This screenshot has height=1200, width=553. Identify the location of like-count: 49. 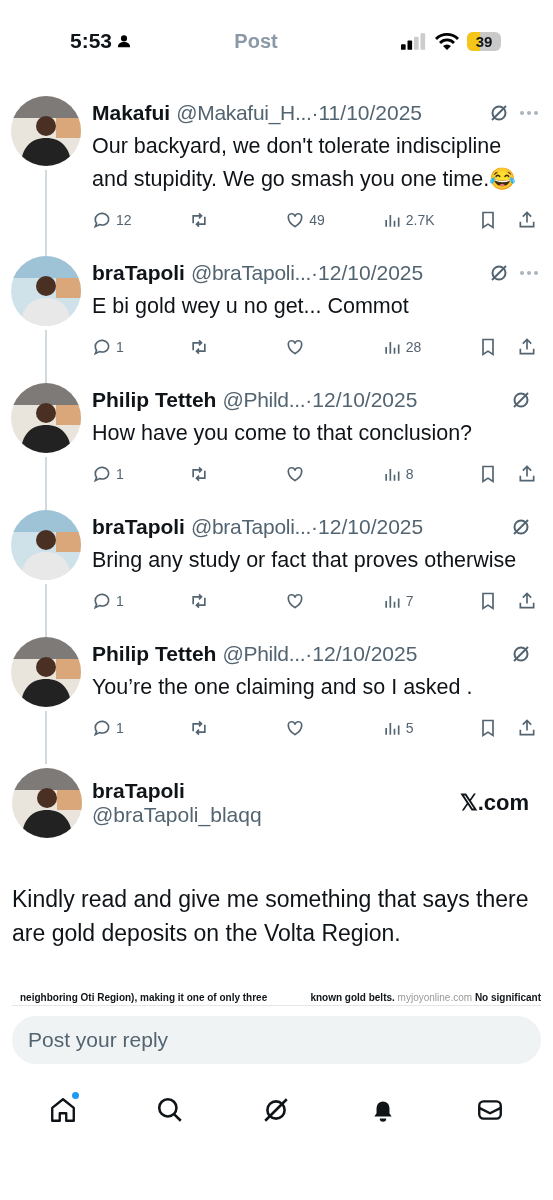
(317, 220).